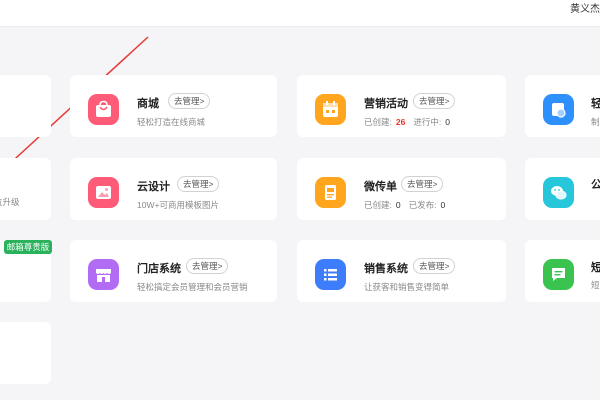 This screenshot has height=400, width=600. What do you see at coordinates (159, 269) in the screenshot?
I see `app-title-store: 门店系统` at bounding box center [159, 269].